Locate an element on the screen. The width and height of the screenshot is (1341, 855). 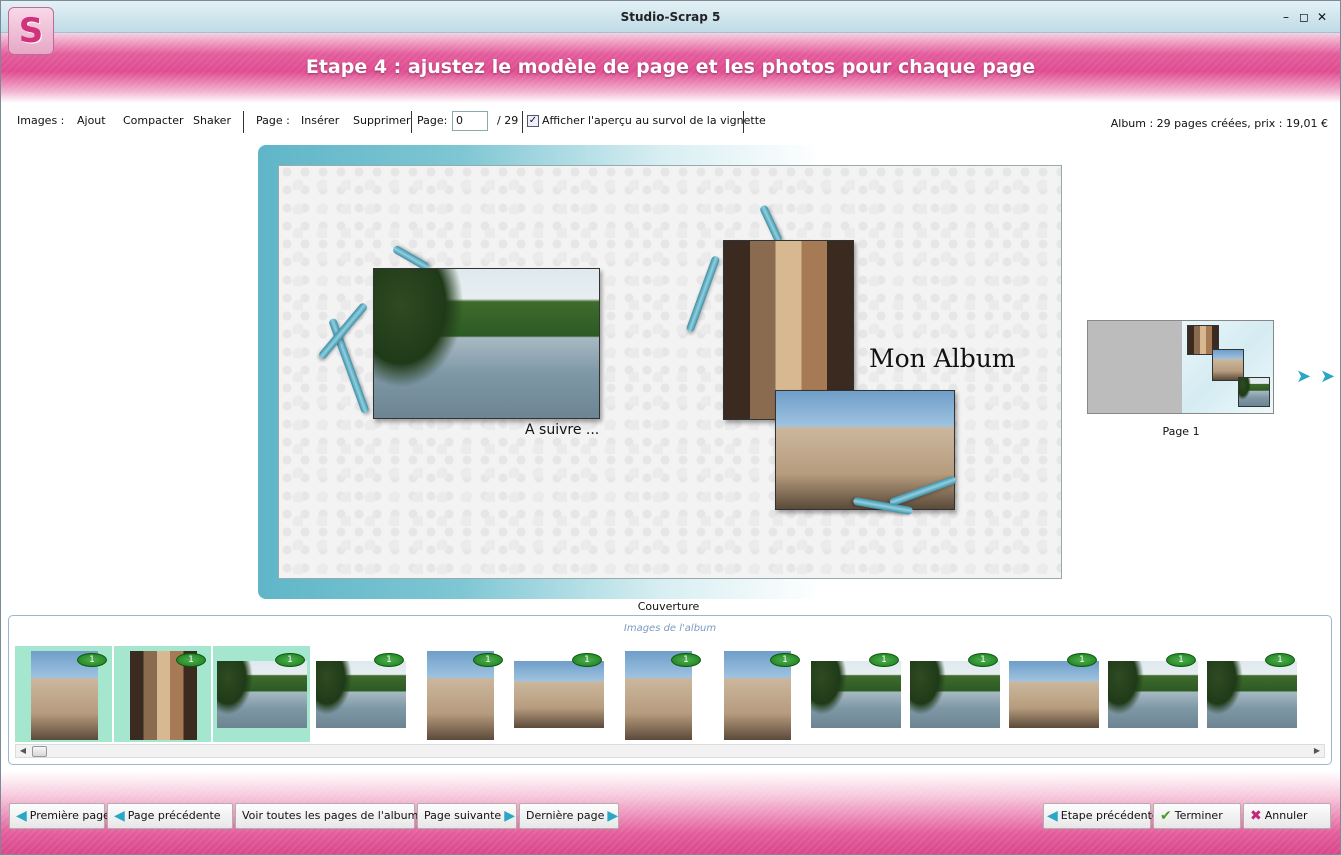
images-label: Images : is located at coordinates (41, 120).